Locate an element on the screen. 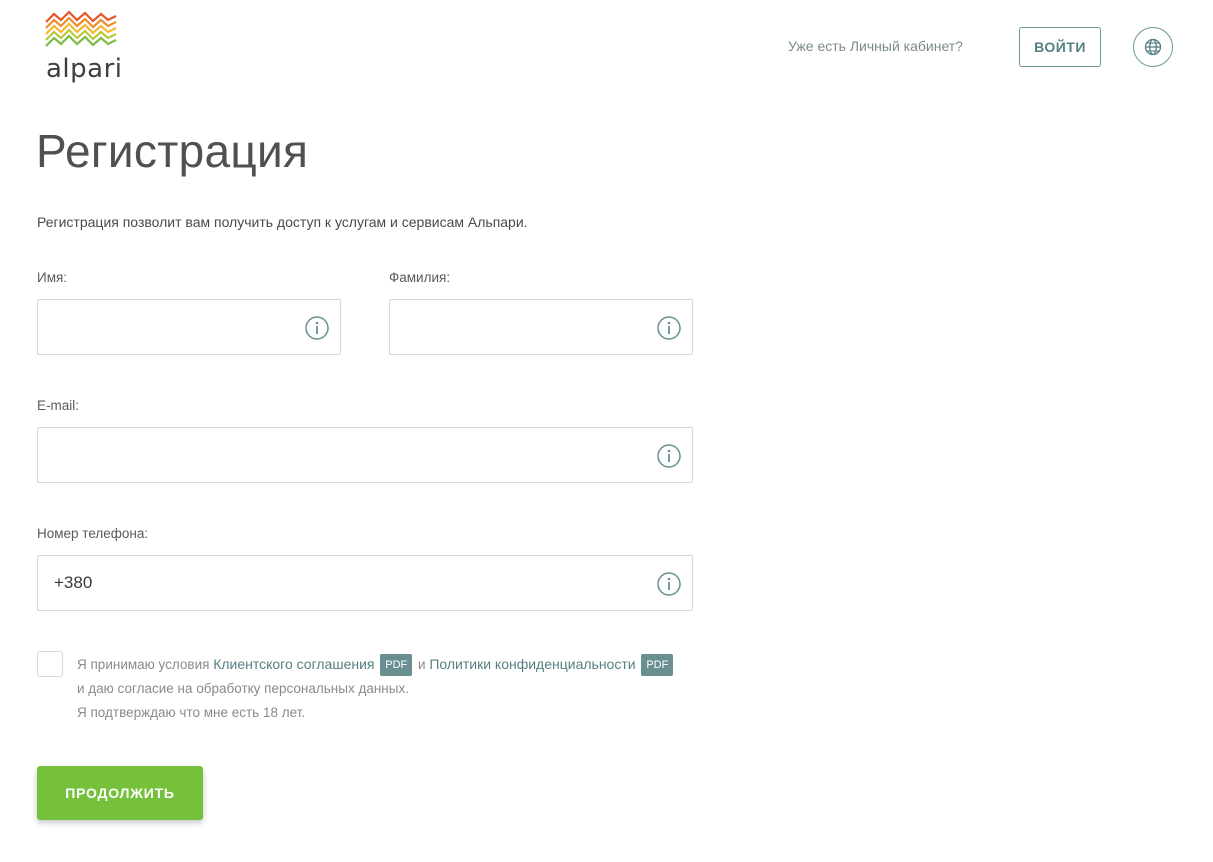 The width and height of the screenshot is (1213, 862). phone-input is located at coordinates (365, 583).